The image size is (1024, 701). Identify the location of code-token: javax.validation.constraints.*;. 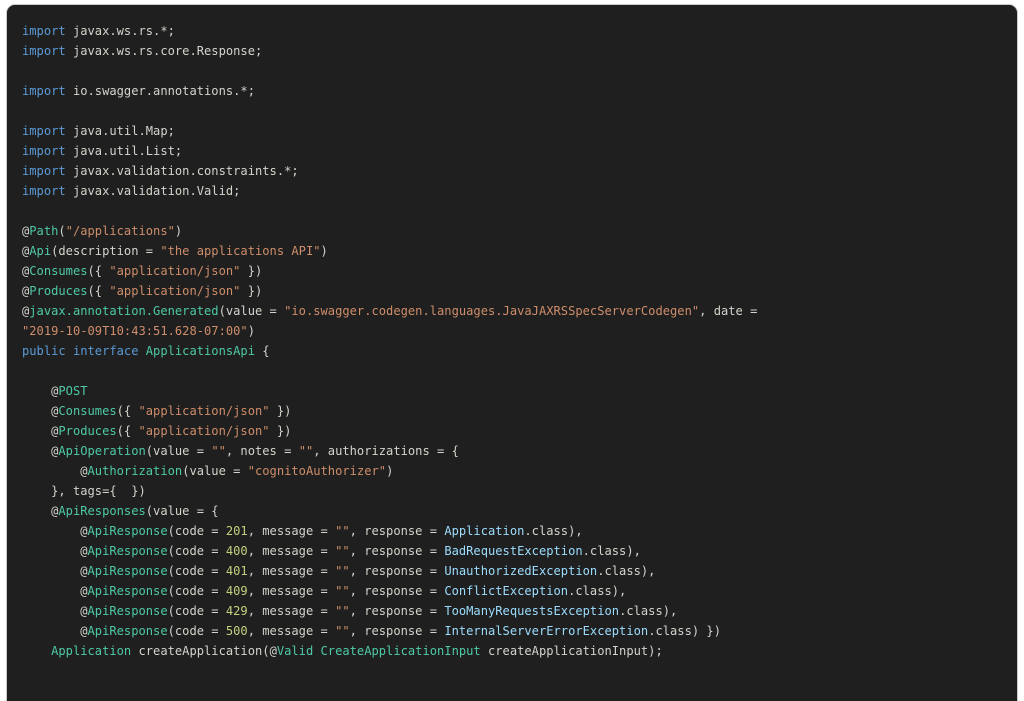
(182, 171).